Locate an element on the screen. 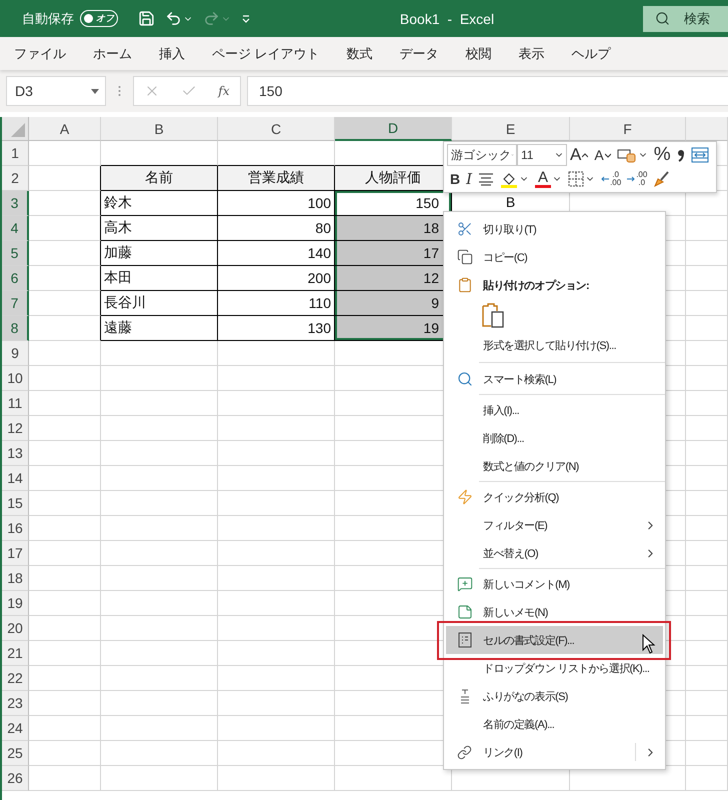  undo-button is located at coordinates (179, 18).